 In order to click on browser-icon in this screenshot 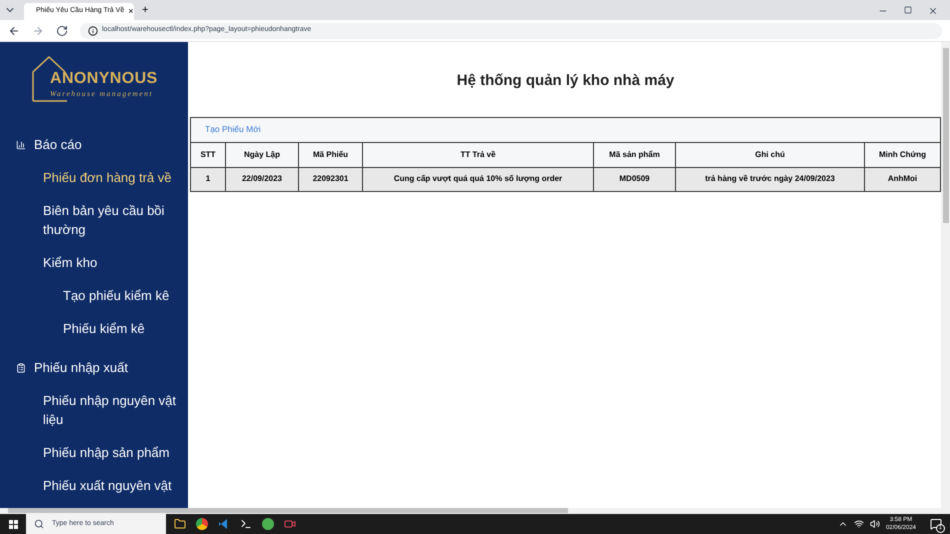, I will do `click(202, 524)`.